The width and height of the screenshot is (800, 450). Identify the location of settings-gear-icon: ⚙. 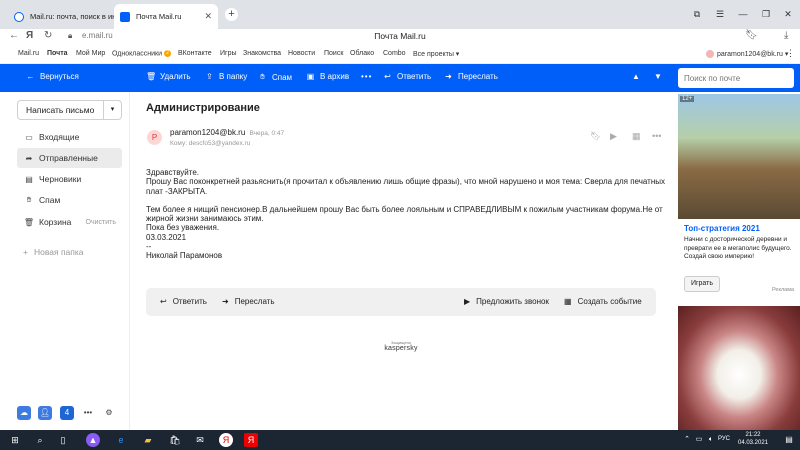
(109, 413).